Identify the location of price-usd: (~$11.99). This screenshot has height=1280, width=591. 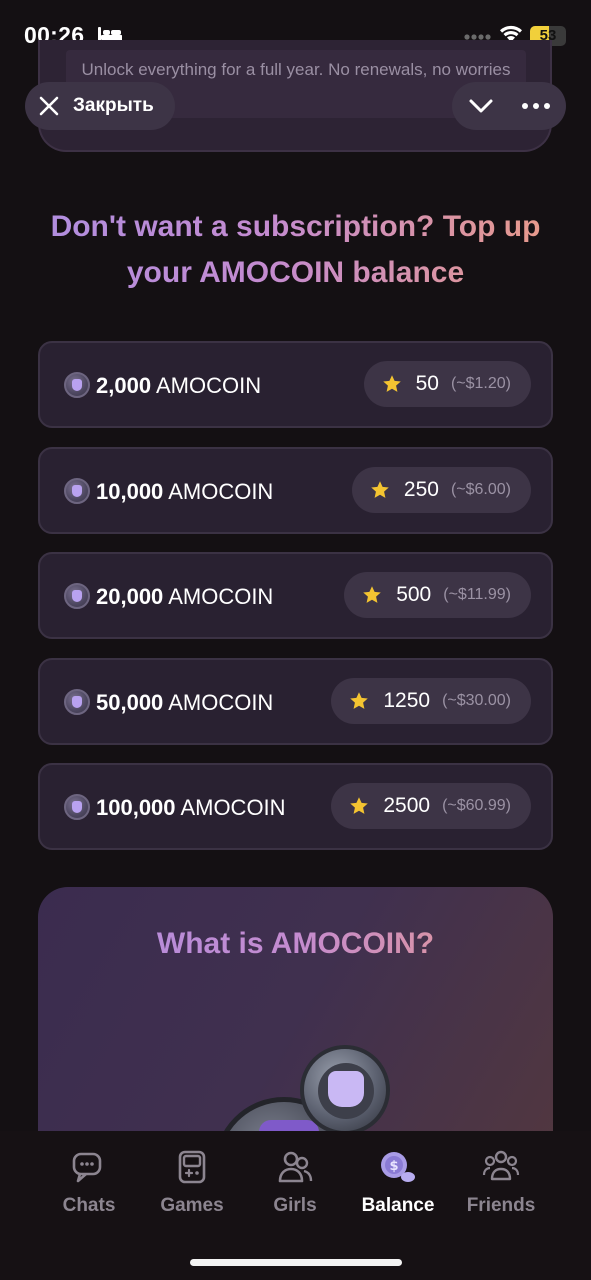
(477, 594).